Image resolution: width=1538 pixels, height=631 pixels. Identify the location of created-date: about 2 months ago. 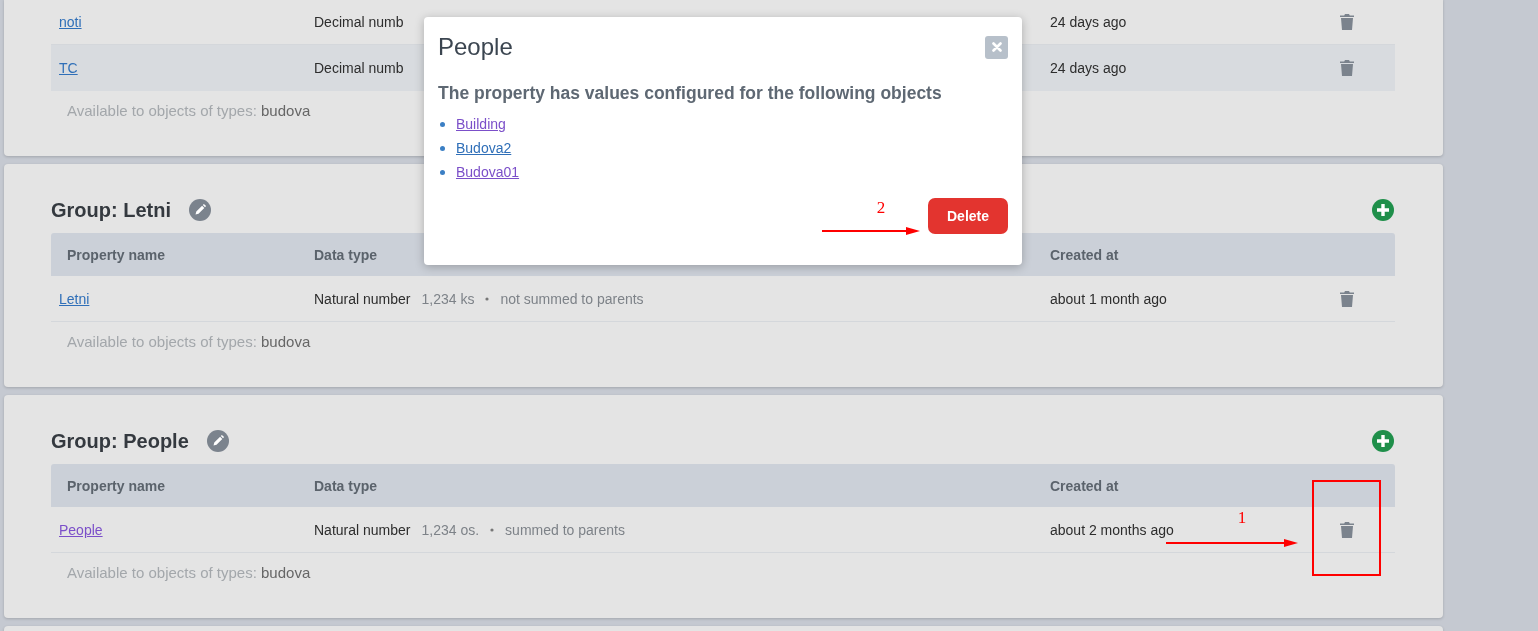
(1112, 529).